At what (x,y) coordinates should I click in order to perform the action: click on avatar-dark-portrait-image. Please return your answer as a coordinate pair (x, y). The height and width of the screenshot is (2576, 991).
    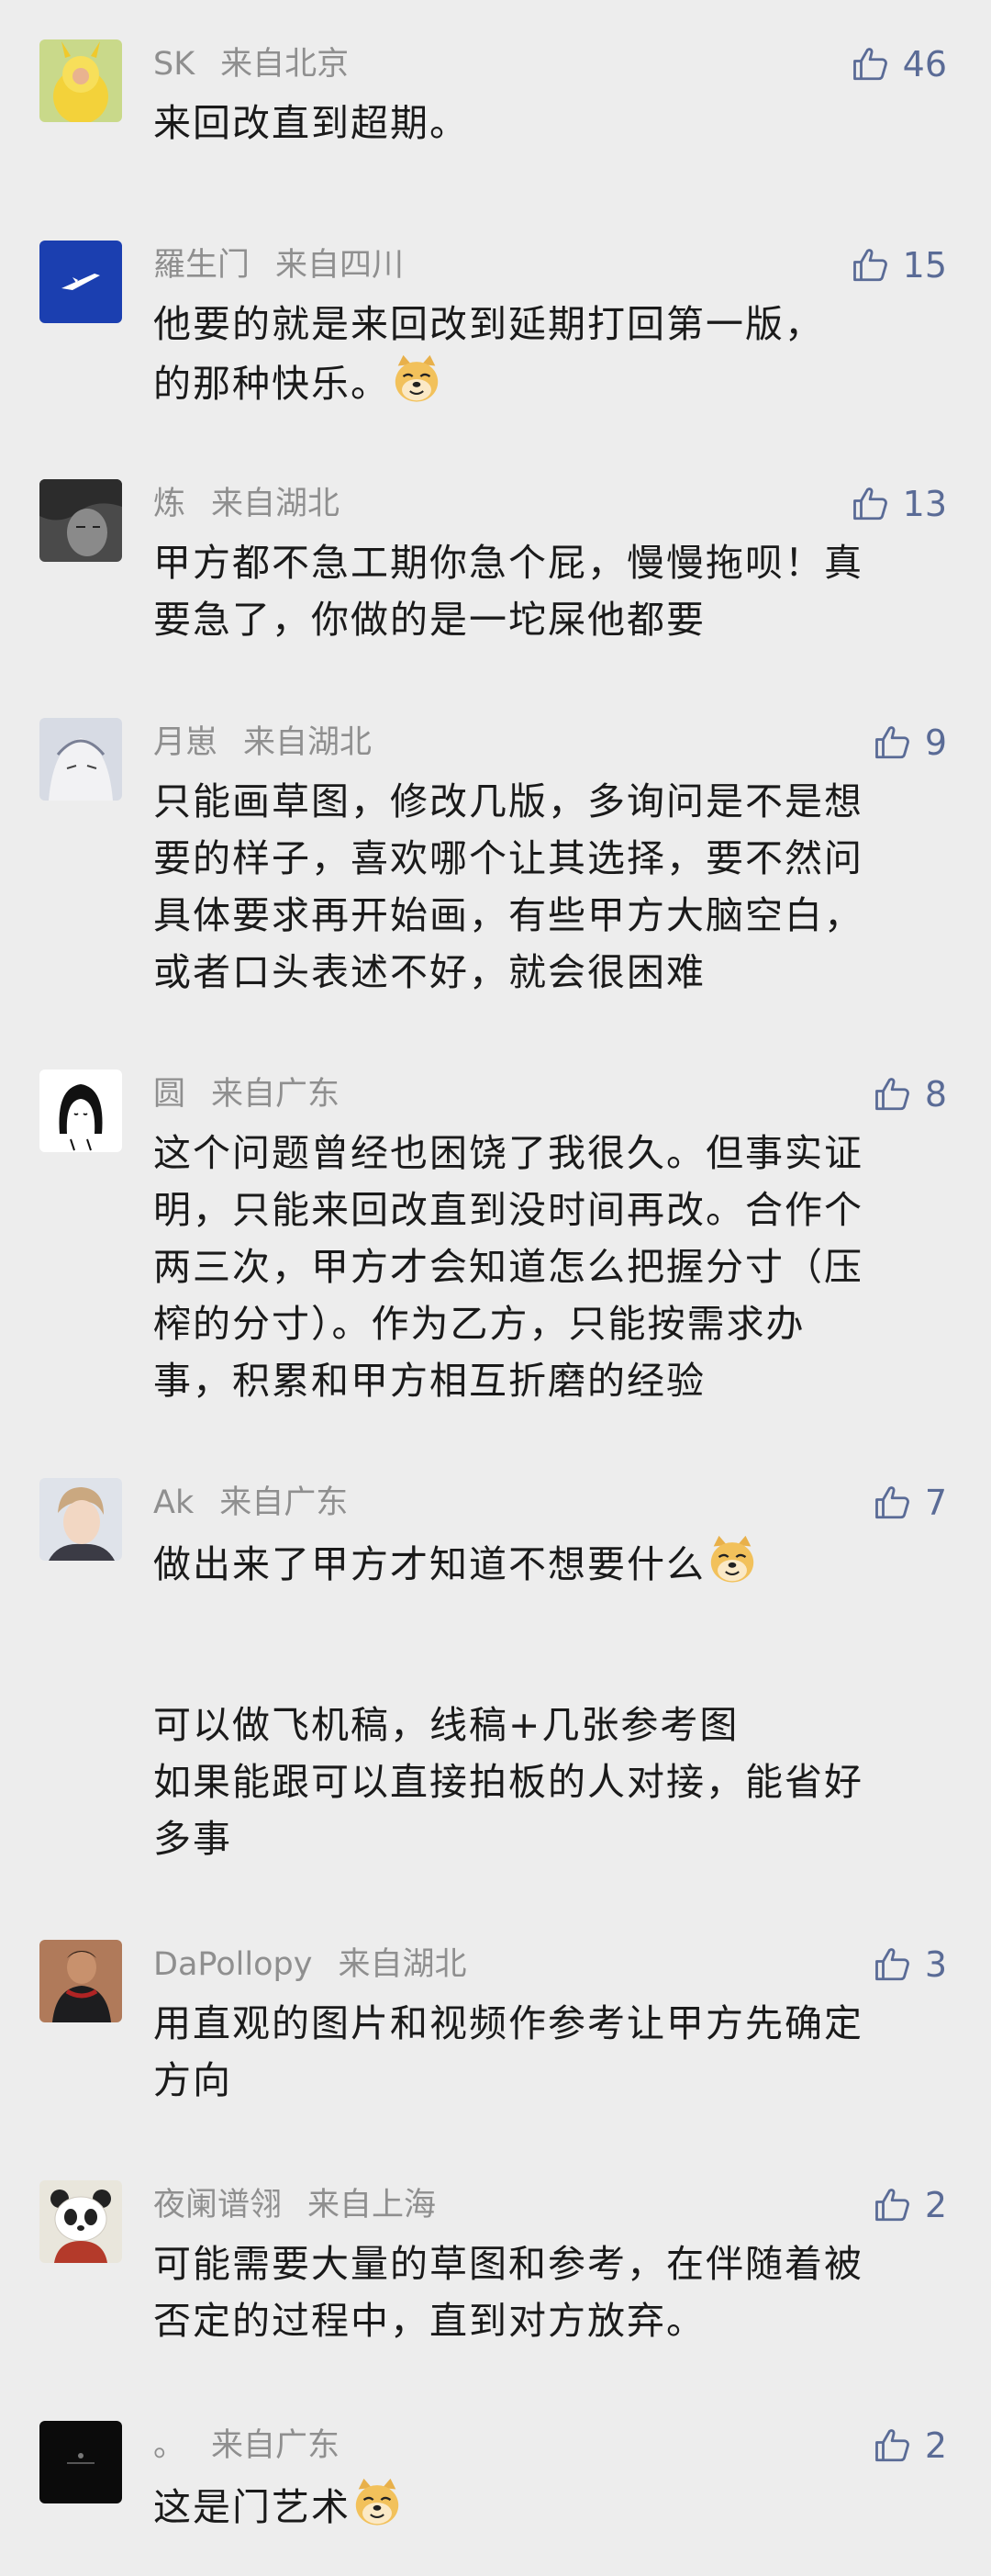
    Looking at the image, I should click on (80, 520).